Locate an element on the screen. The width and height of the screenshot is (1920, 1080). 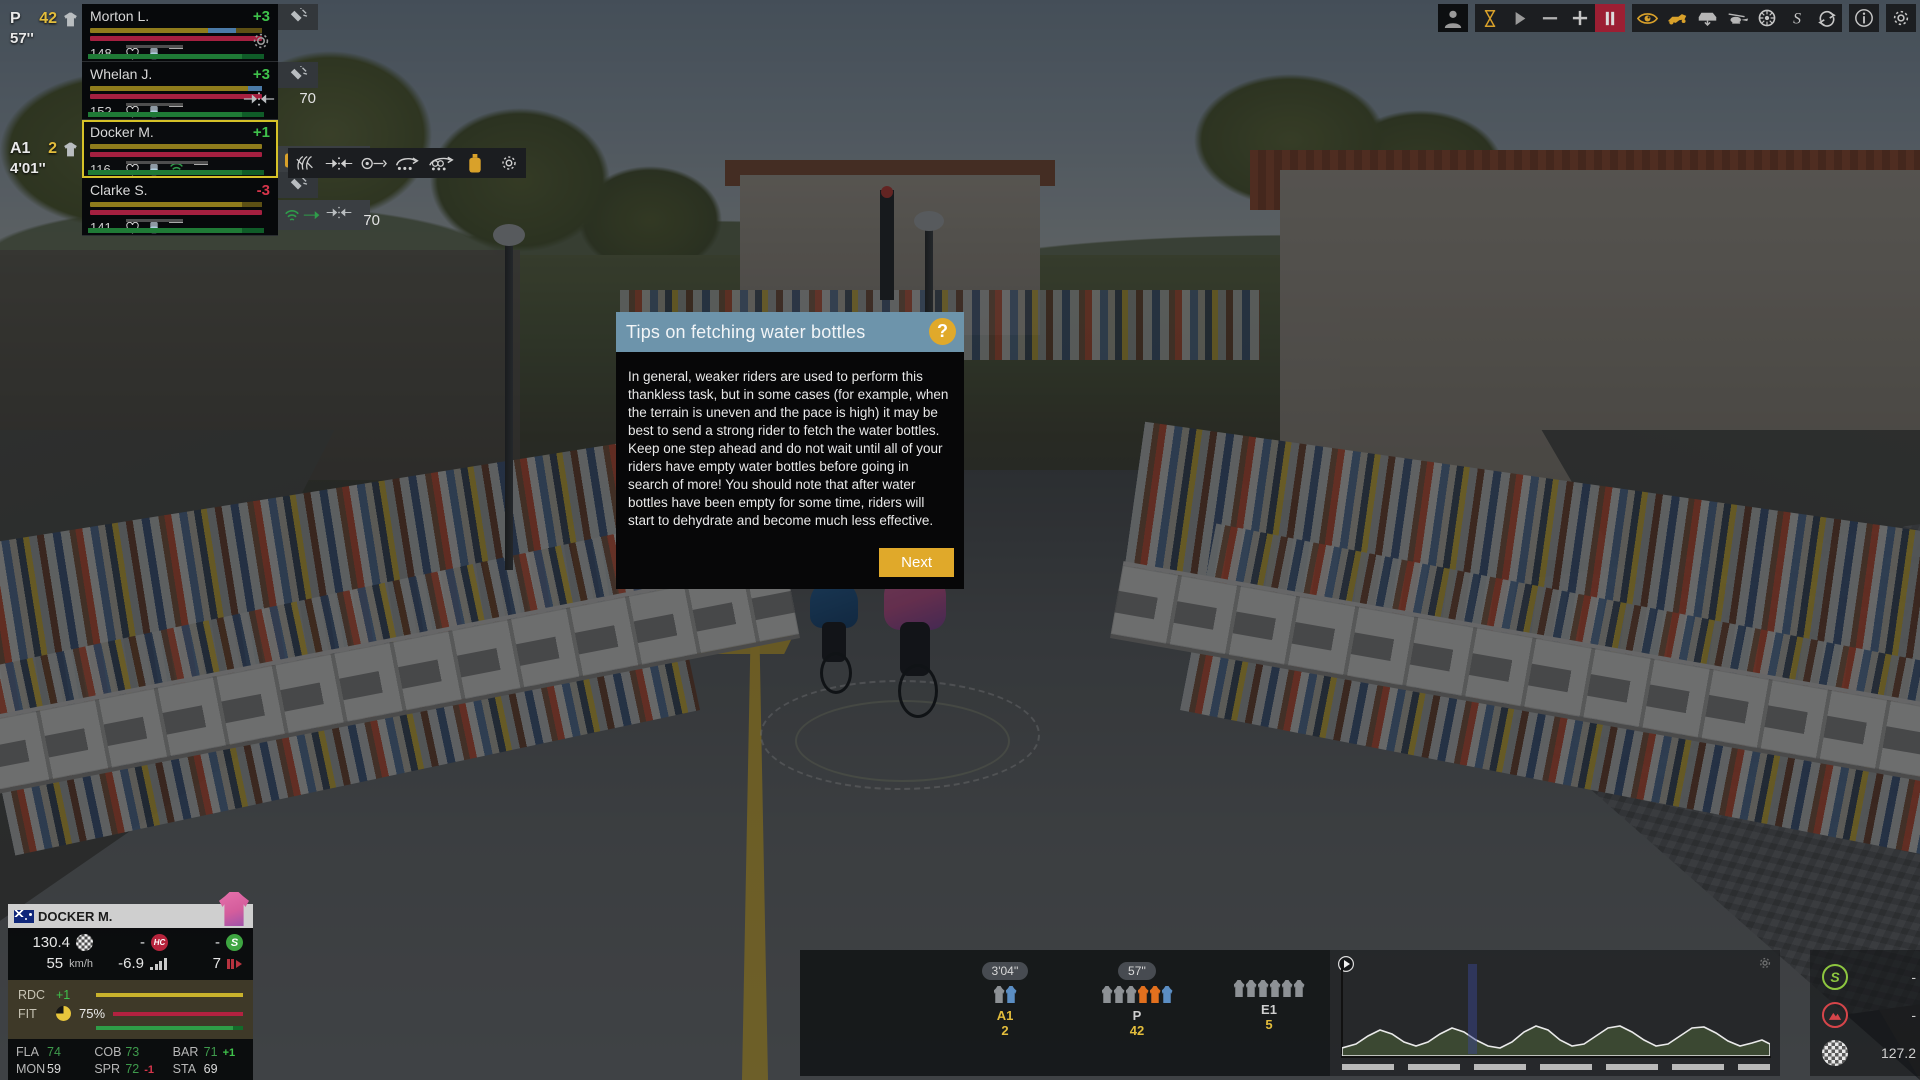
minus-icon is located at coordinates (1550, 18).